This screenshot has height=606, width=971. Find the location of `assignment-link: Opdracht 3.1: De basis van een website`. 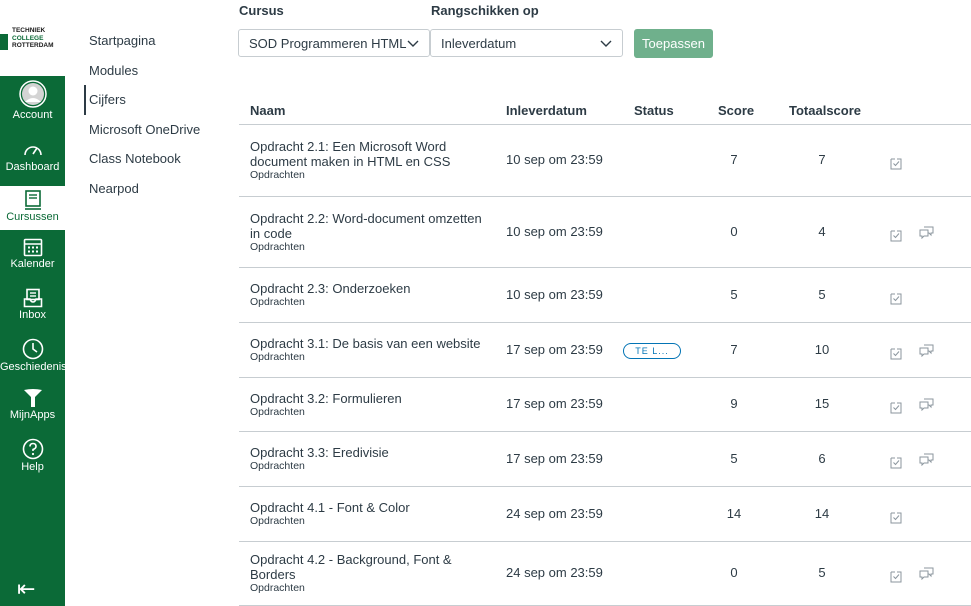

assignment-link: Opdracht 3.1: De basis van een website is located at coordinates (370, 343).